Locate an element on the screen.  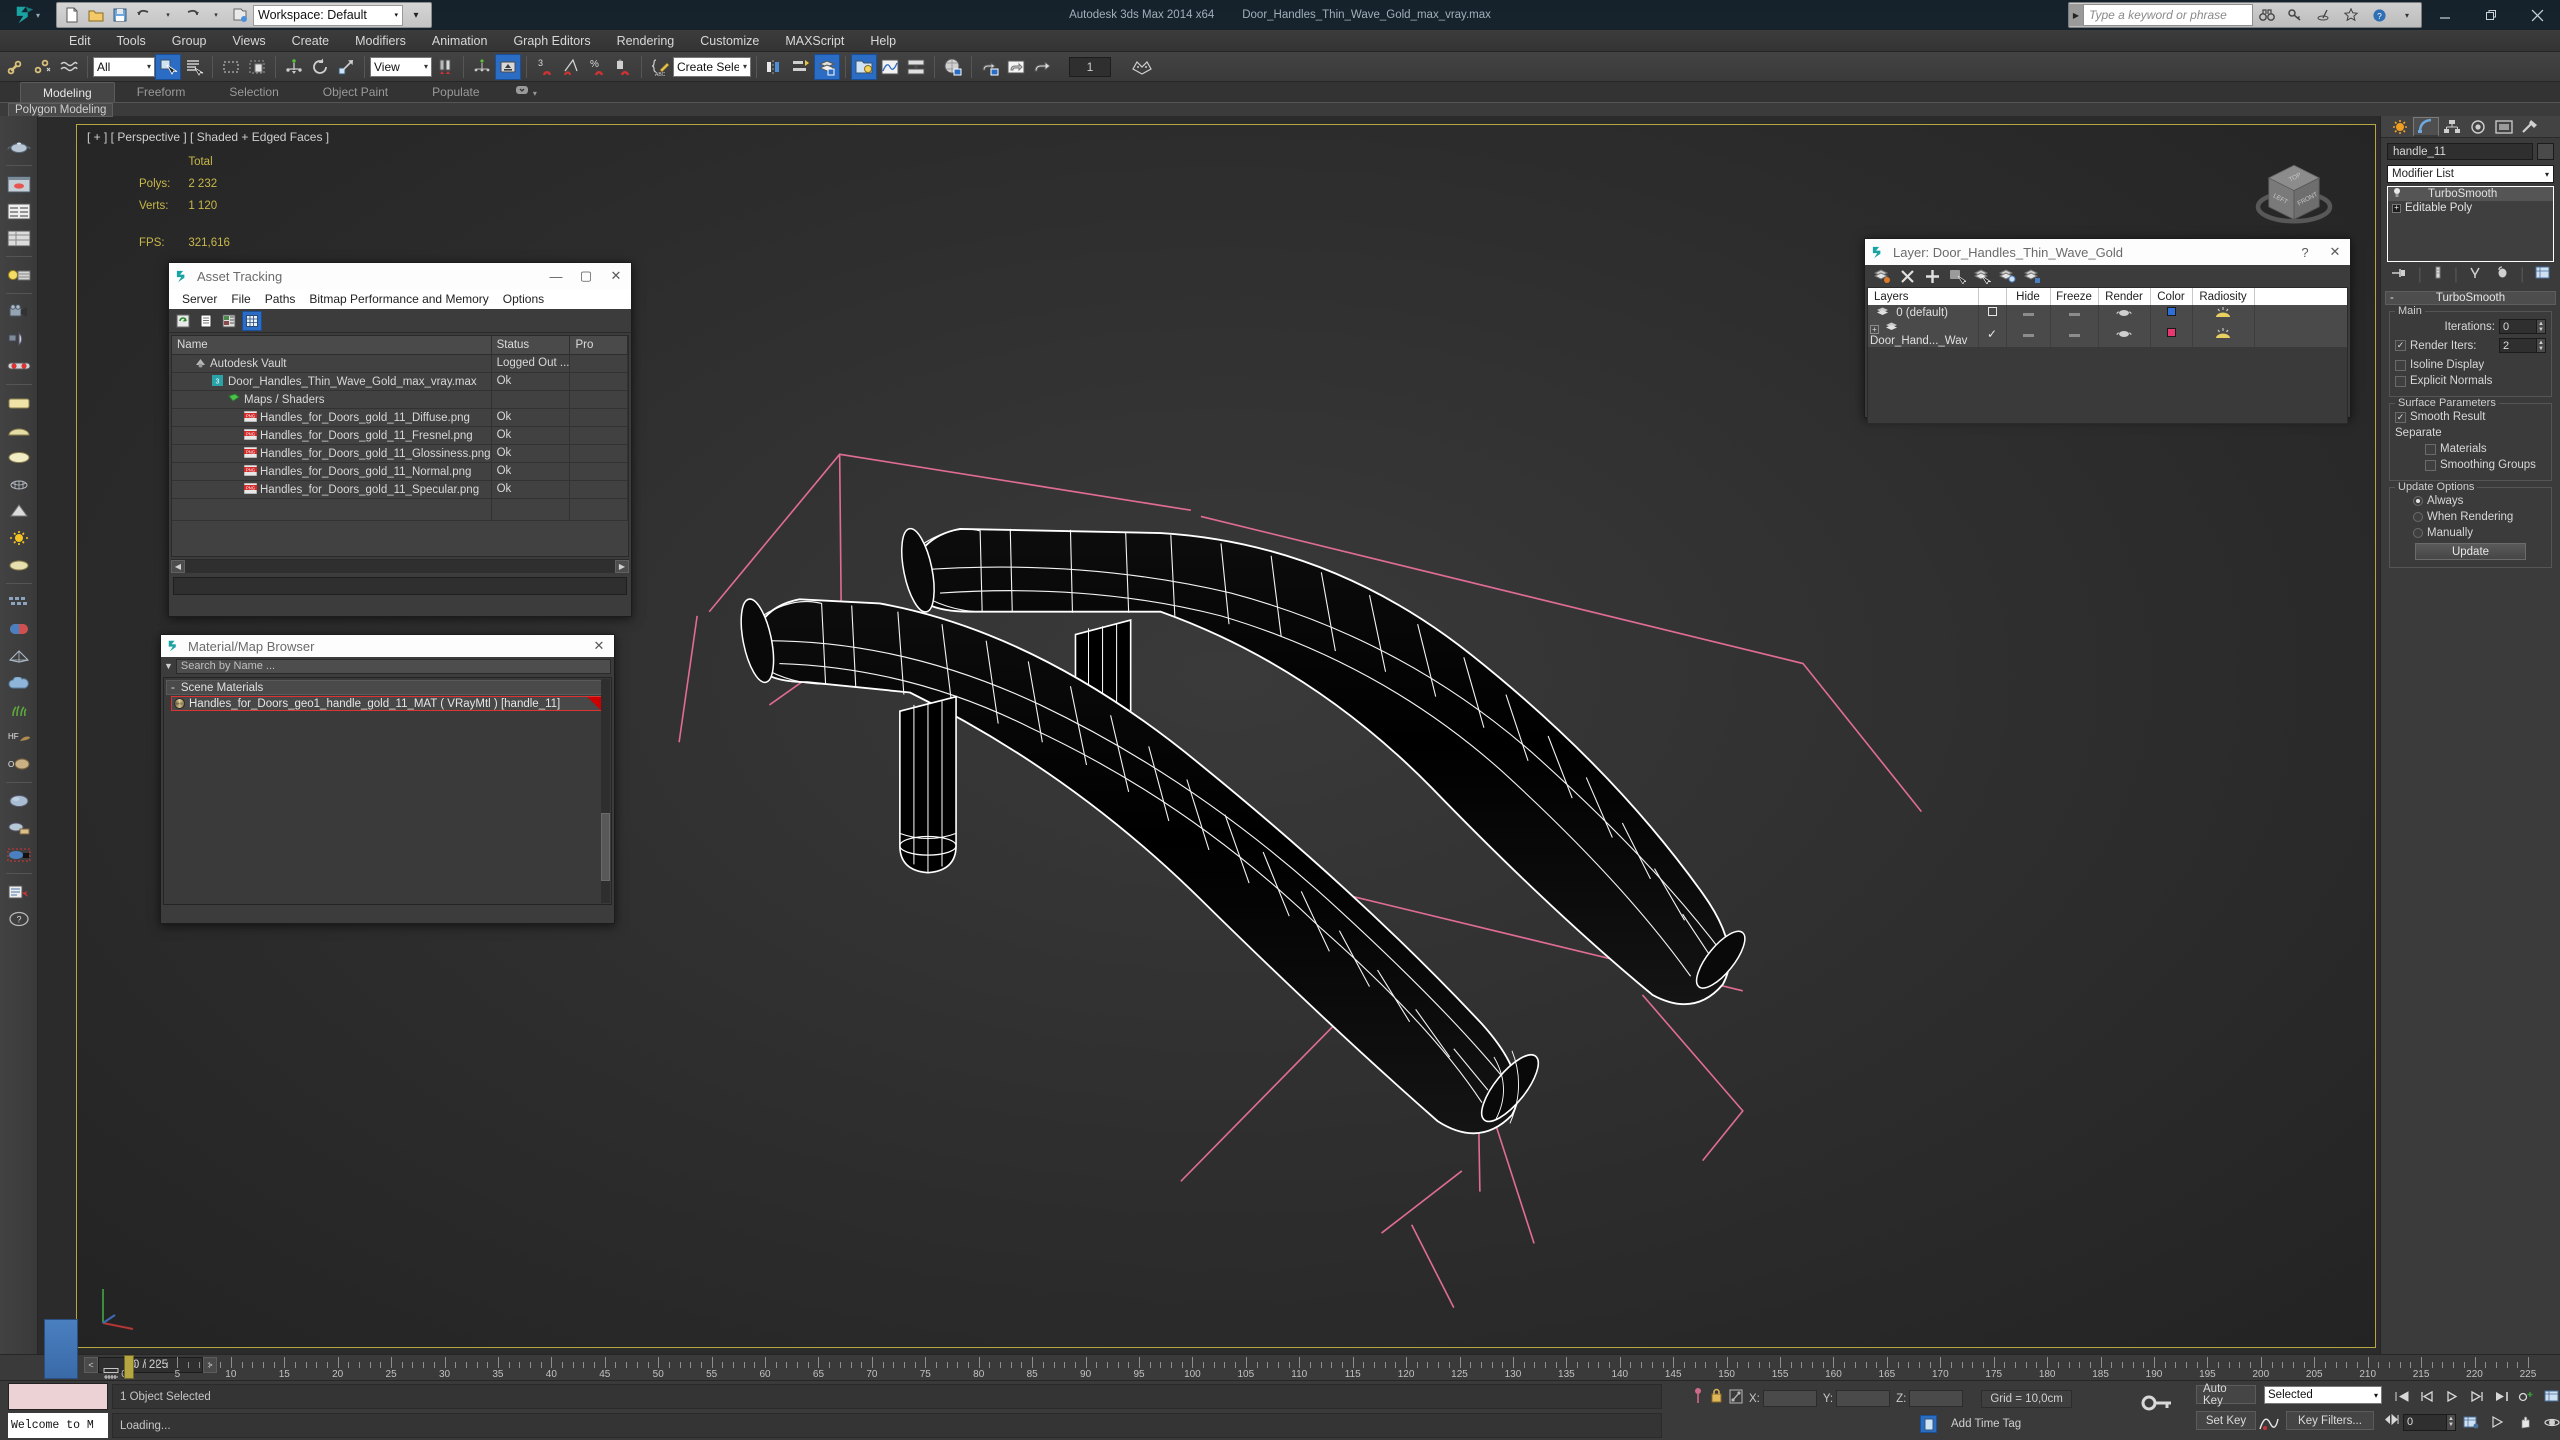
key-prev-next-icon is located at coordinates (2391, 1422).